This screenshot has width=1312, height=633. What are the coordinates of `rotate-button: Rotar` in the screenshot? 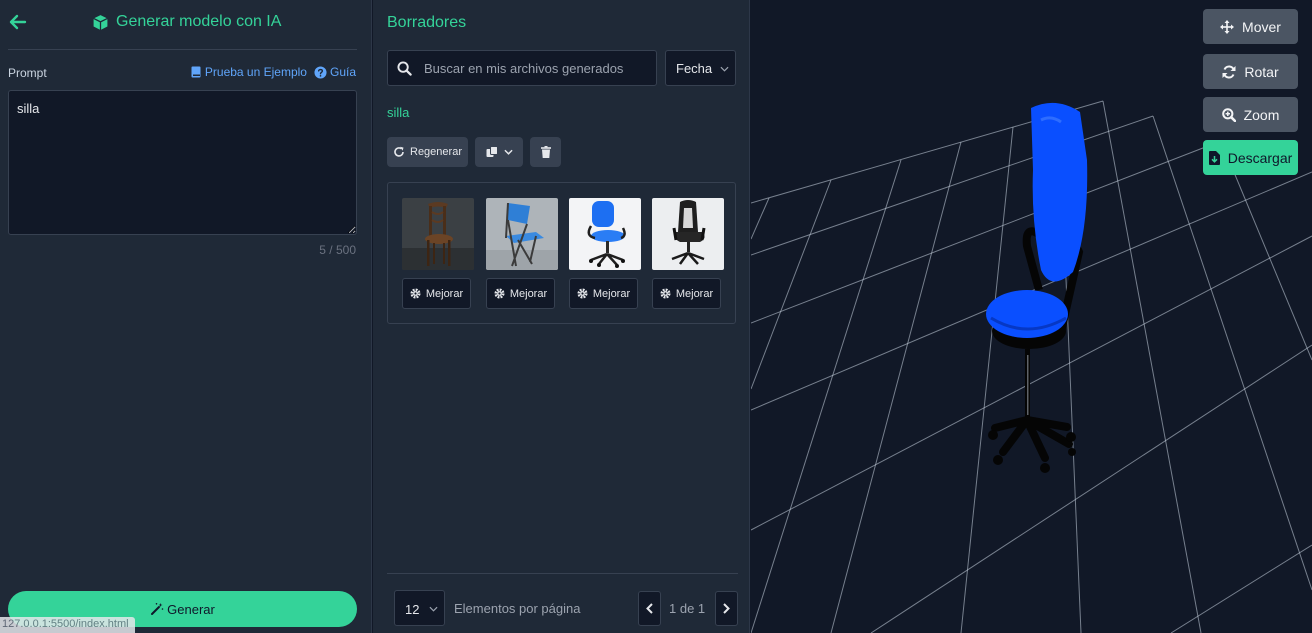 It's located at (1250, 71).